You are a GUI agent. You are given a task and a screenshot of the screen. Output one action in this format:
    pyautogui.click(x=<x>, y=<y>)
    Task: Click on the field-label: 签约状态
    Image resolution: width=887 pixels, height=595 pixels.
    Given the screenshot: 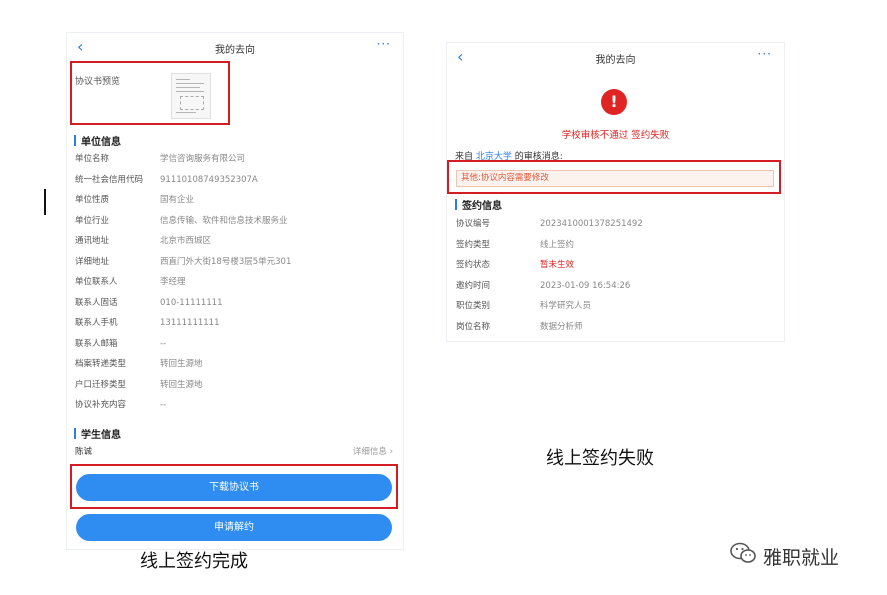 What is the action you would take?
    pyautogui.click(x=473, y=265)
    